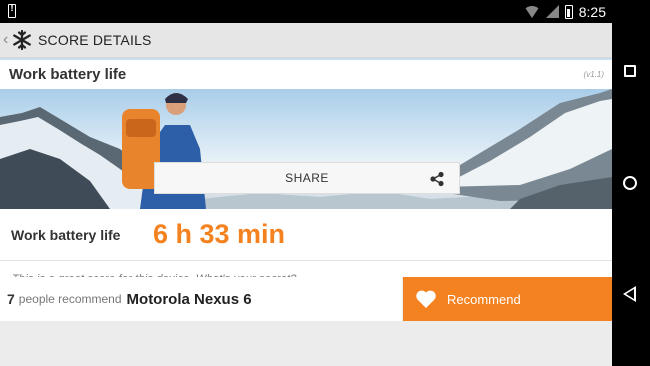 This screenshot has width=650, height=366. I want to click on wifi-icon, so click(531, 11).